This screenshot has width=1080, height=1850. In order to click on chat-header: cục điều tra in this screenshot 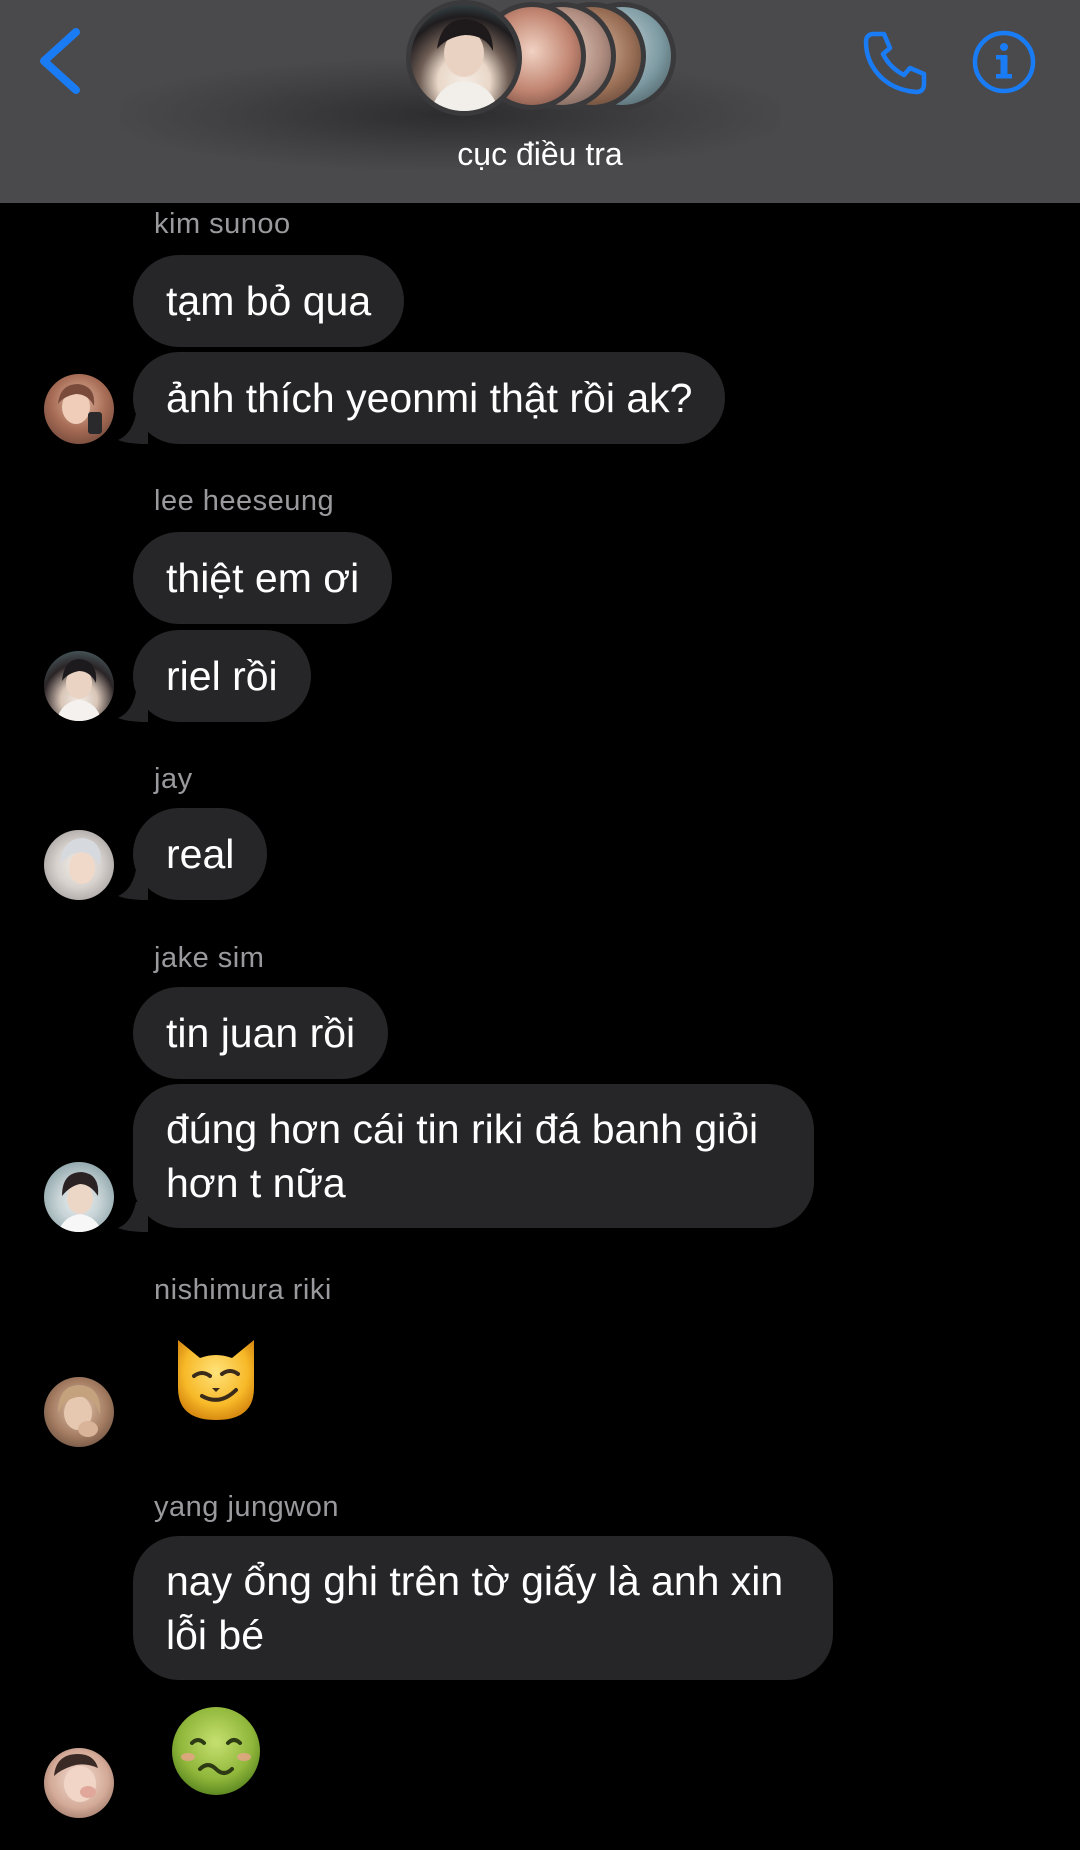, I will do `click(540, 101)`.